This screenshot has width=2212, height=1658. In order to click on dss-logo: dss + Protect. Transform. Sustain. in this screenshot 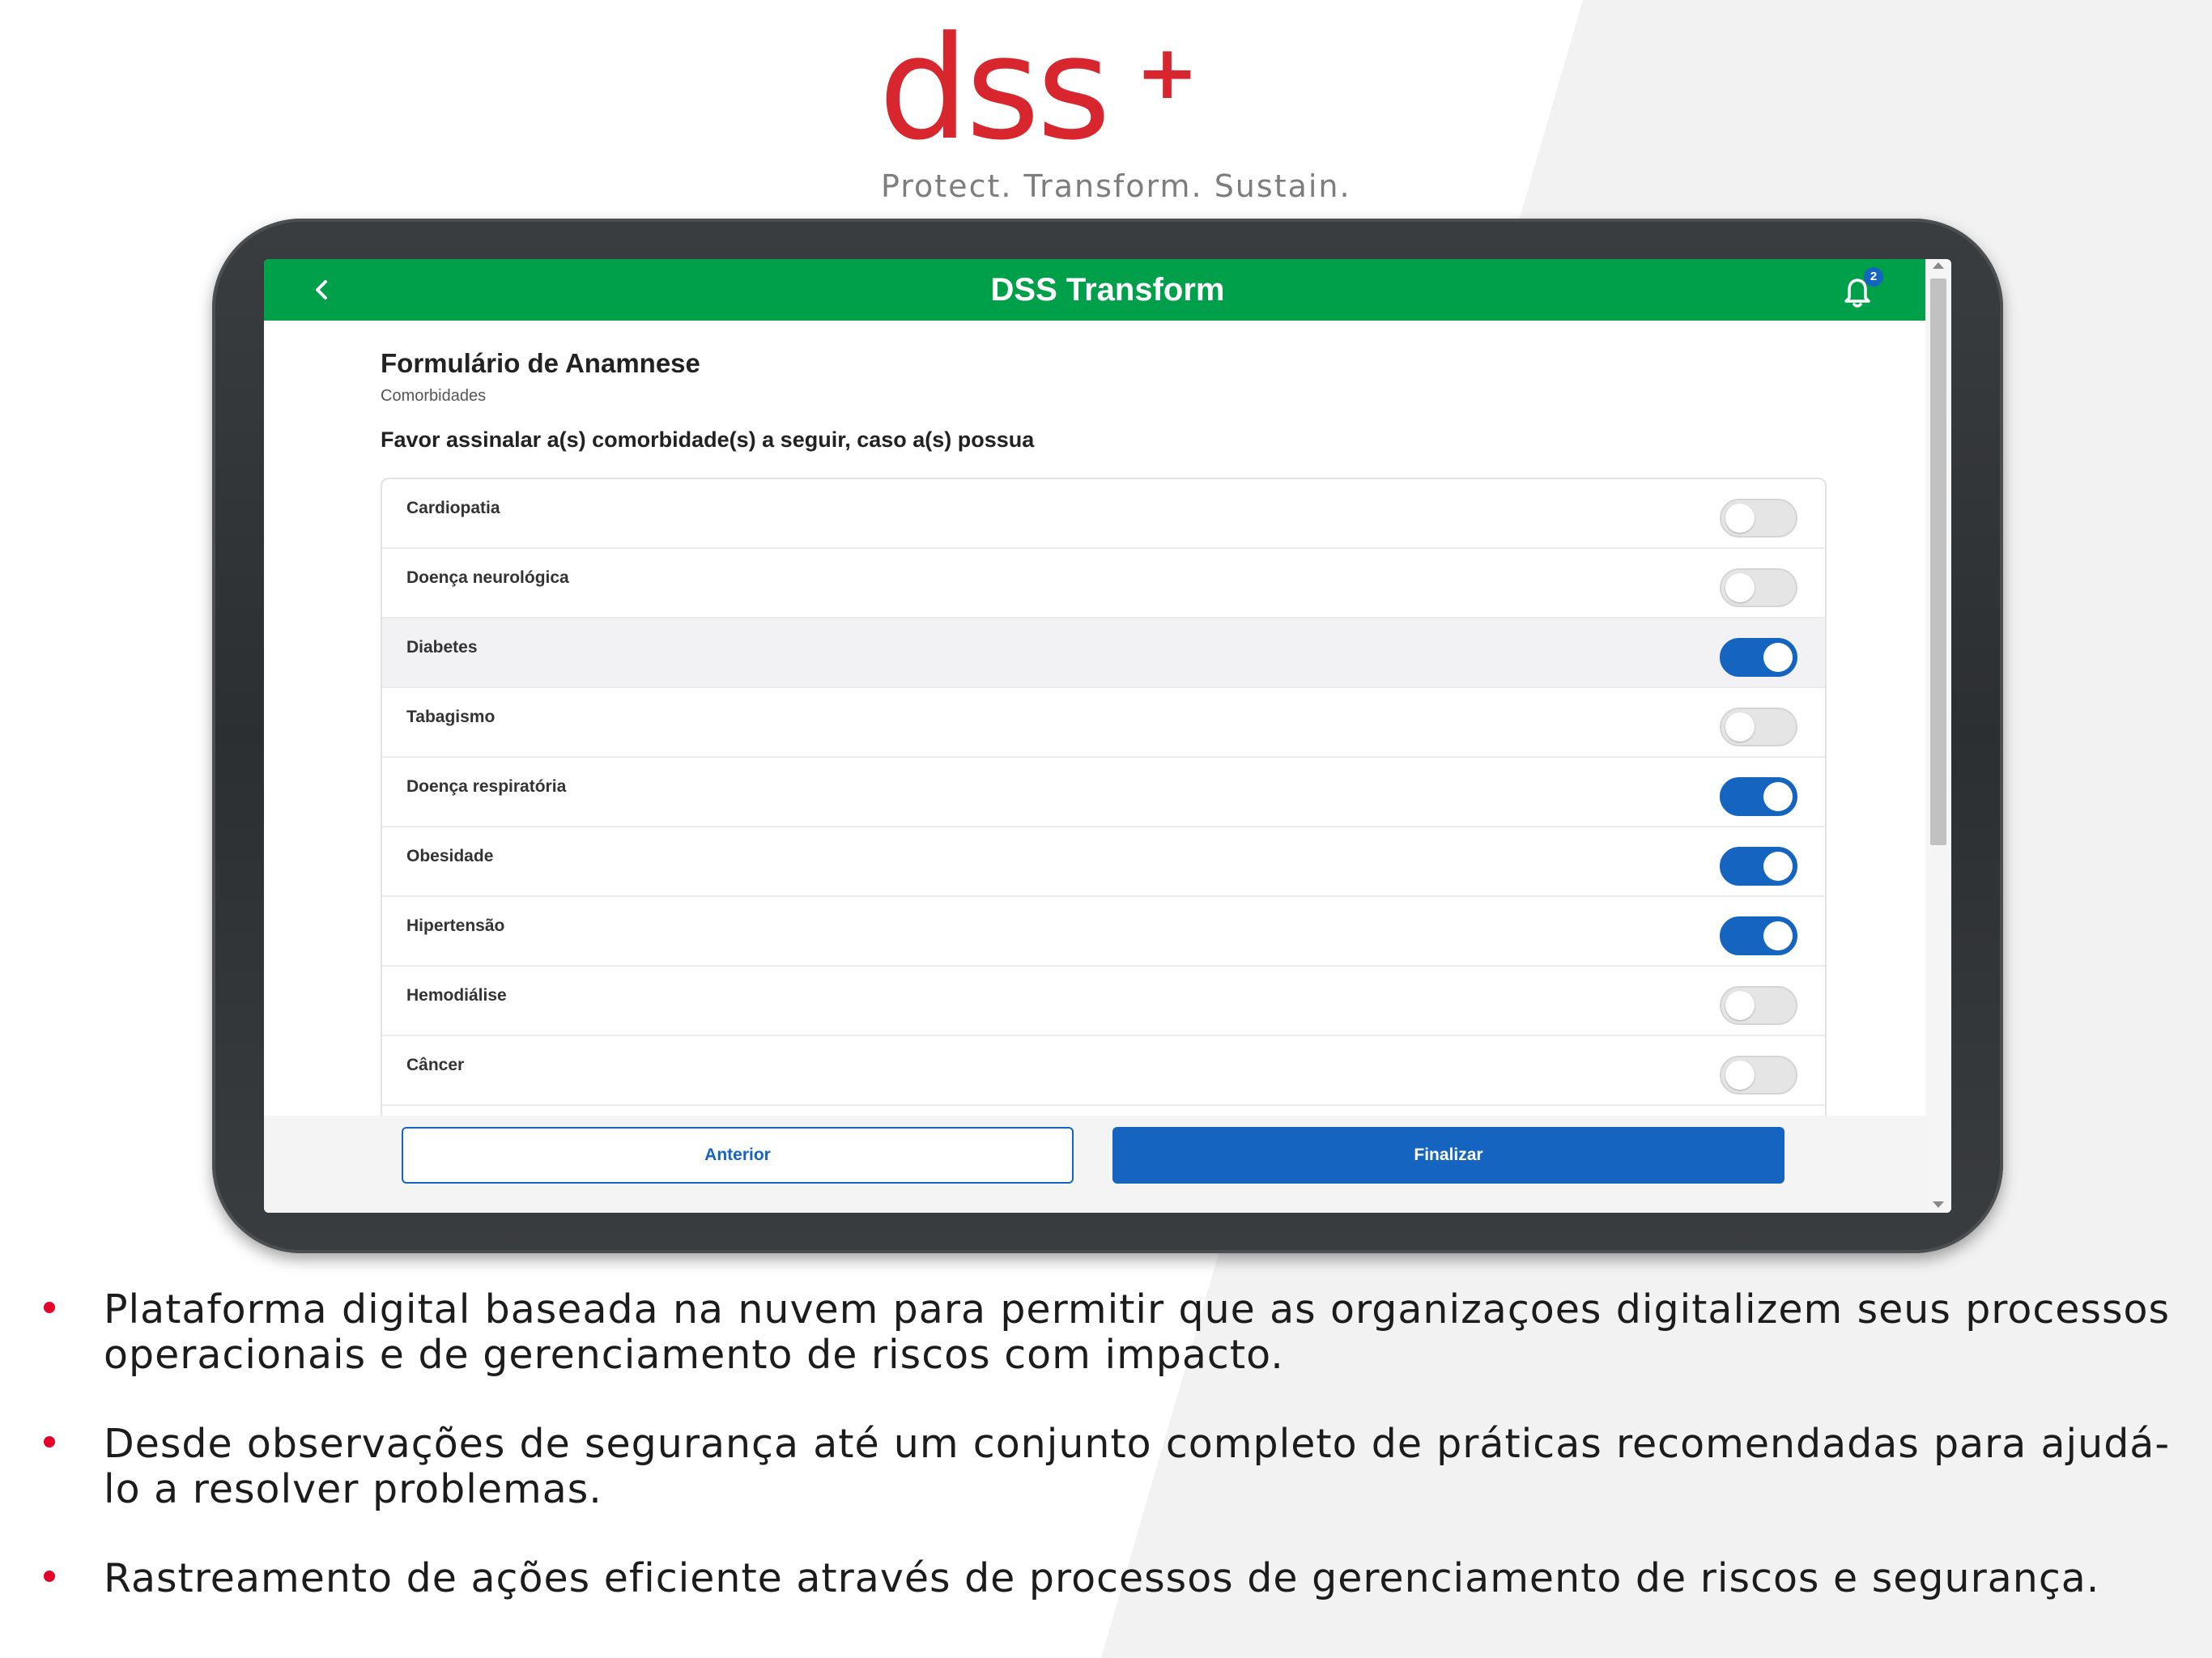, I will do `click(1170, 105)`.